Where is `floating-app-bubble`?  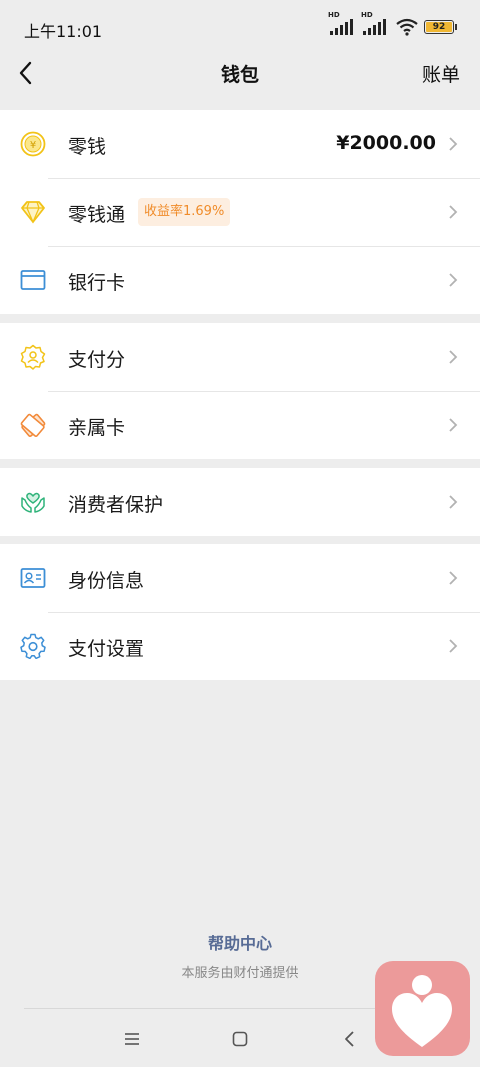
floating-app-bubble is located at coordinates (422, 1008).